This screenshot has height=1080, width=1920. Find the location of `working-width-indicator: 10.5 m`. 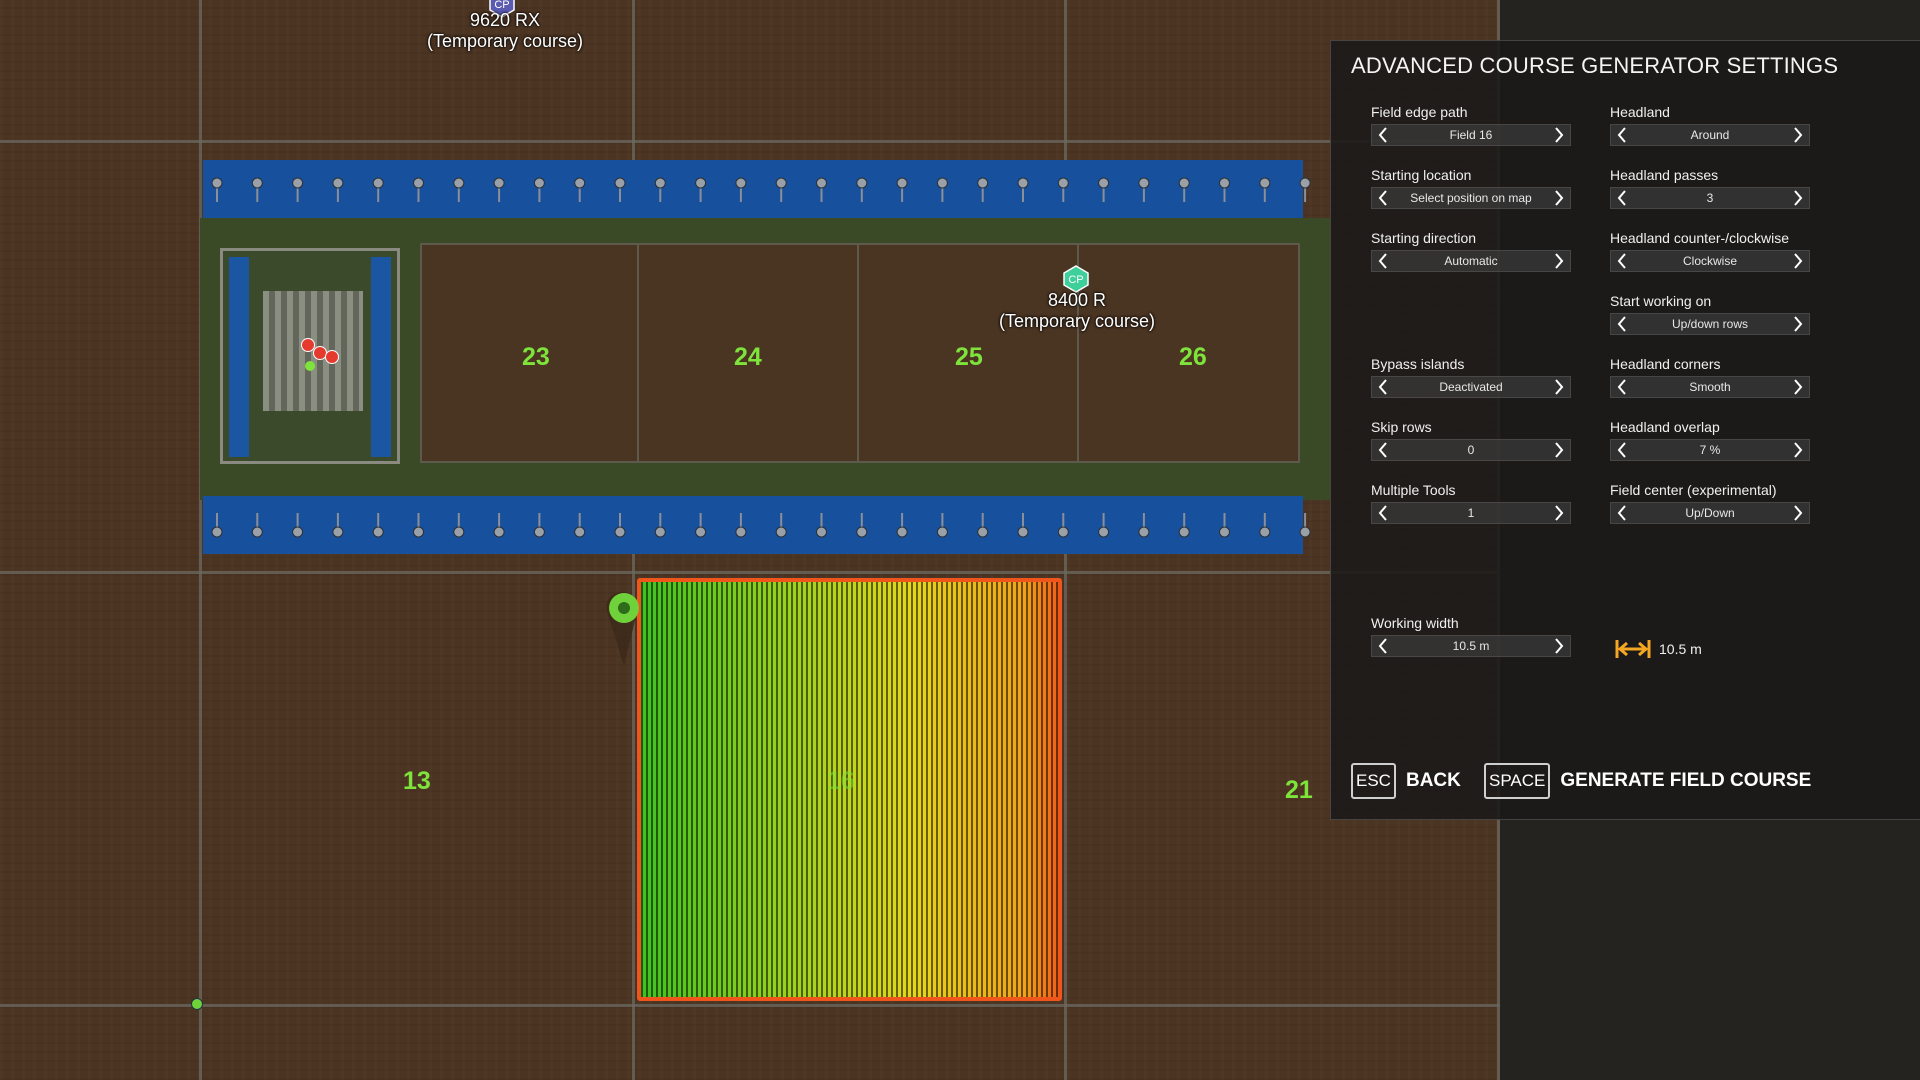

working-width-indicator: 10.5 m is located at coordinates (1658, 649).